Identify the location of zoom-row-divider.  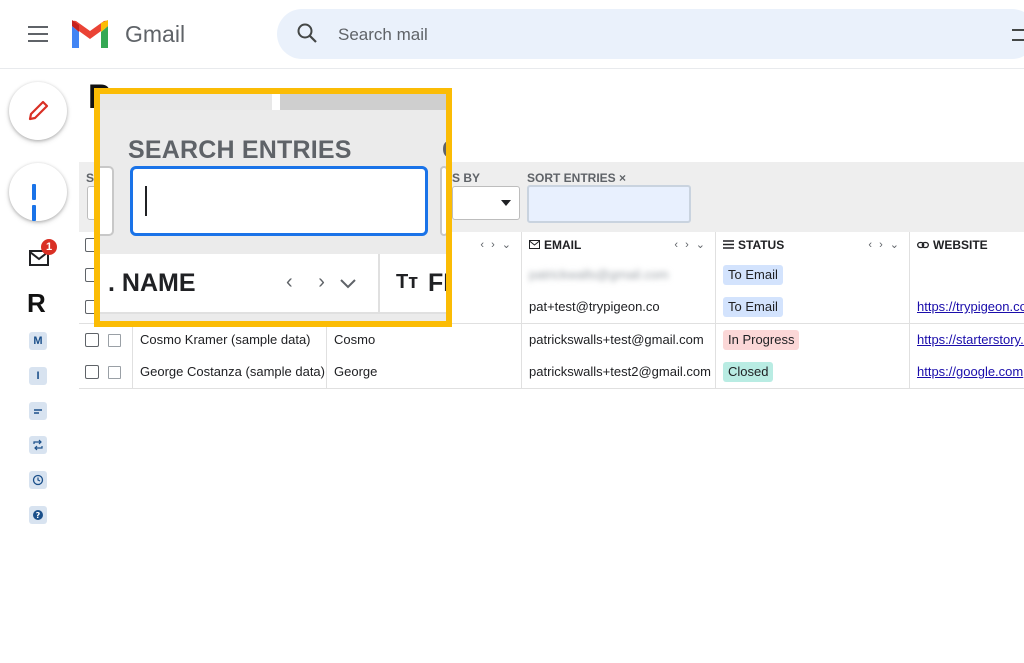
(273, 313).